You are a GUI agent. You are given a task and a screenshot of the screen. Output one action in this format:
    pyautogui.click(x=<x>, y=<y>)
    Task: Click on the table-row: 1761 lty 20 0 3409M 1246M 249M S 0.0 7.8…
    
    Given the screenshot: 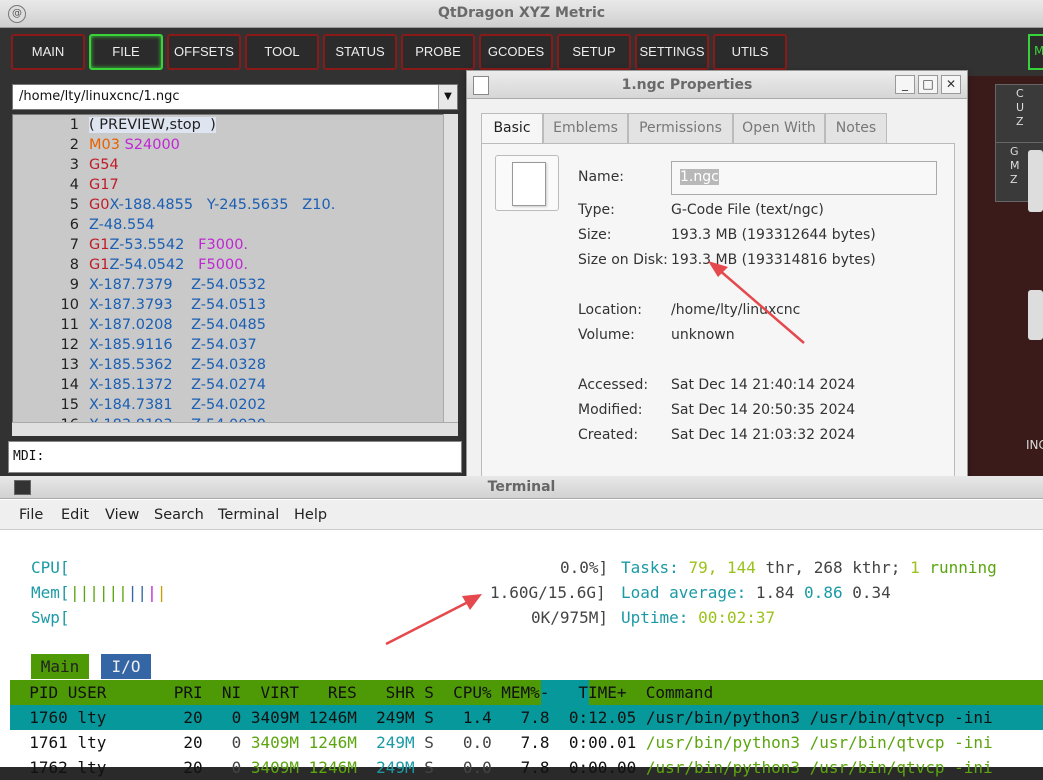 What is the action you would take?
    pyautogui.click(x=501, y=742)
    